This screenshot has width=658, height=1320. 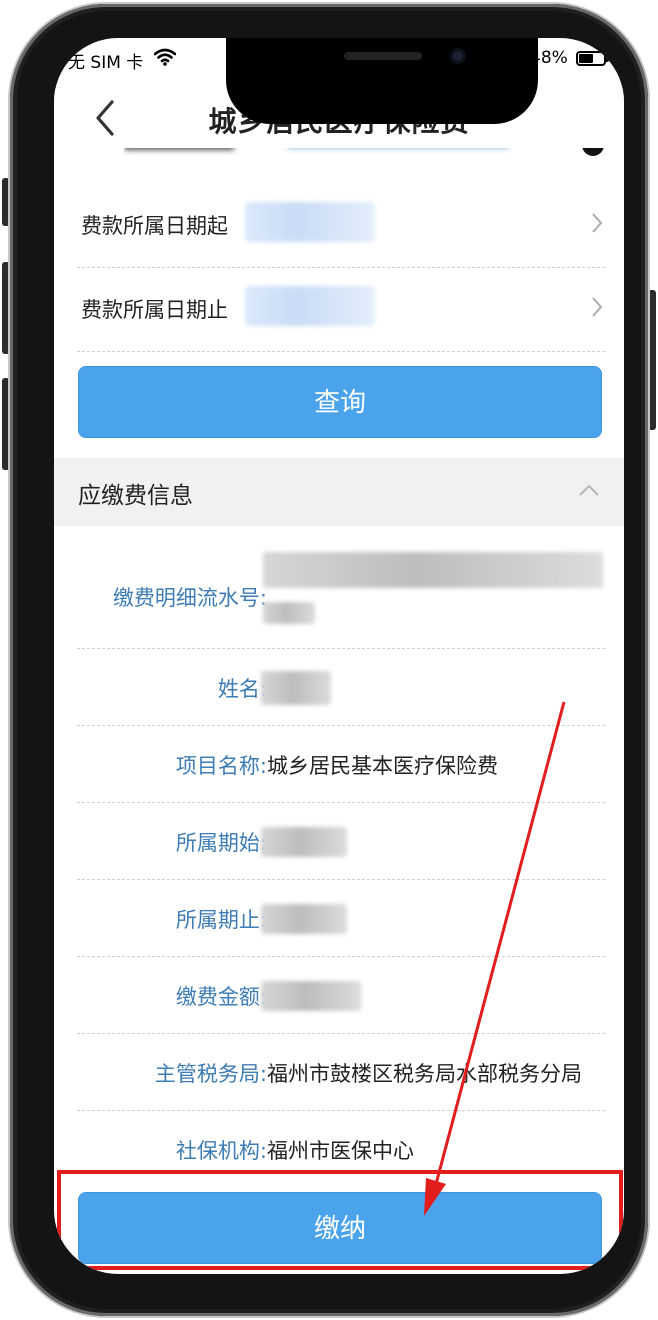 I want to click on info-row-serial-number: 缴费明细流水号:, so click(x=341, y=597).